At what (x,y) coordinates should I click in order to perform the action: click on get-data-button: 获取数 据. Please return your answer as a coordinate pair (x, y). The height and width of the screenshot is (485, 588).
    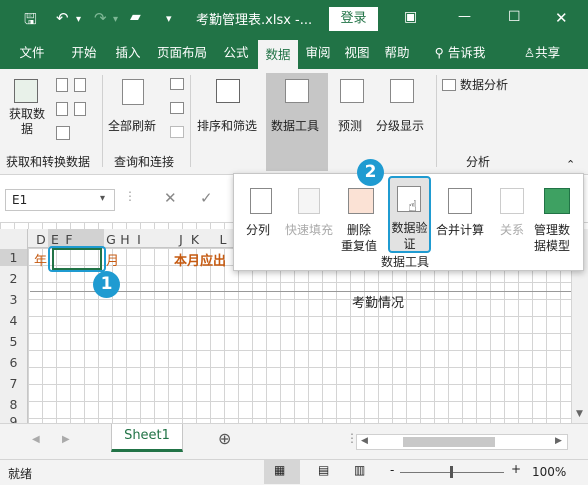
    Looking at the image, I should click on (27, 113).